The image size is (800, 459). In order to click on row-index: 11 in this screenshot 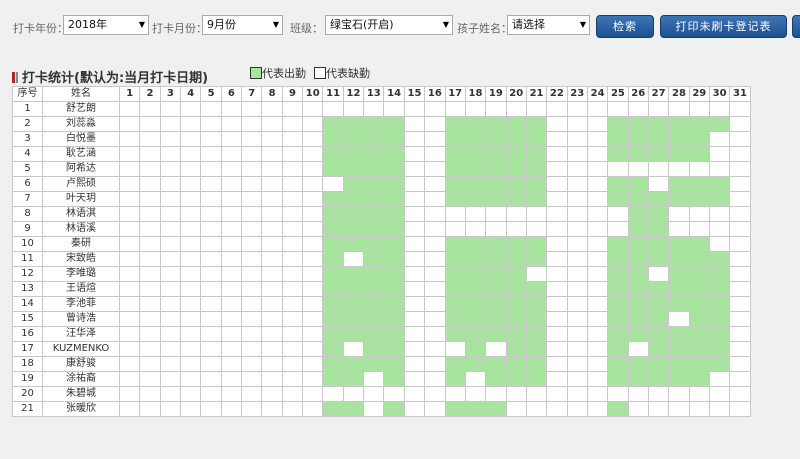, I will do `click(27, 259)`.